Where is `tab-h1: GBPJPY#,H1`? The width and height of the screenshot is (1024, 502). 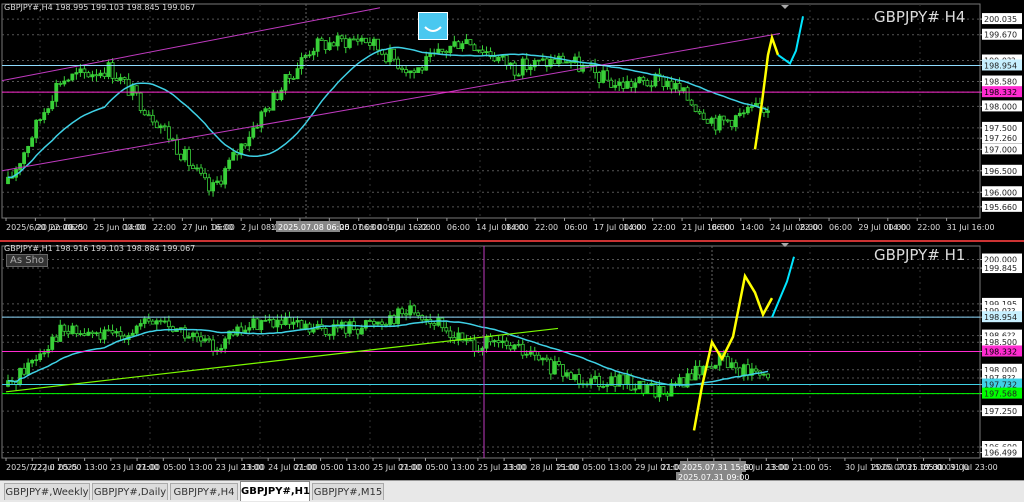 tab-h1: GBPJPY#,H1 is located at coordinates (275, 491).